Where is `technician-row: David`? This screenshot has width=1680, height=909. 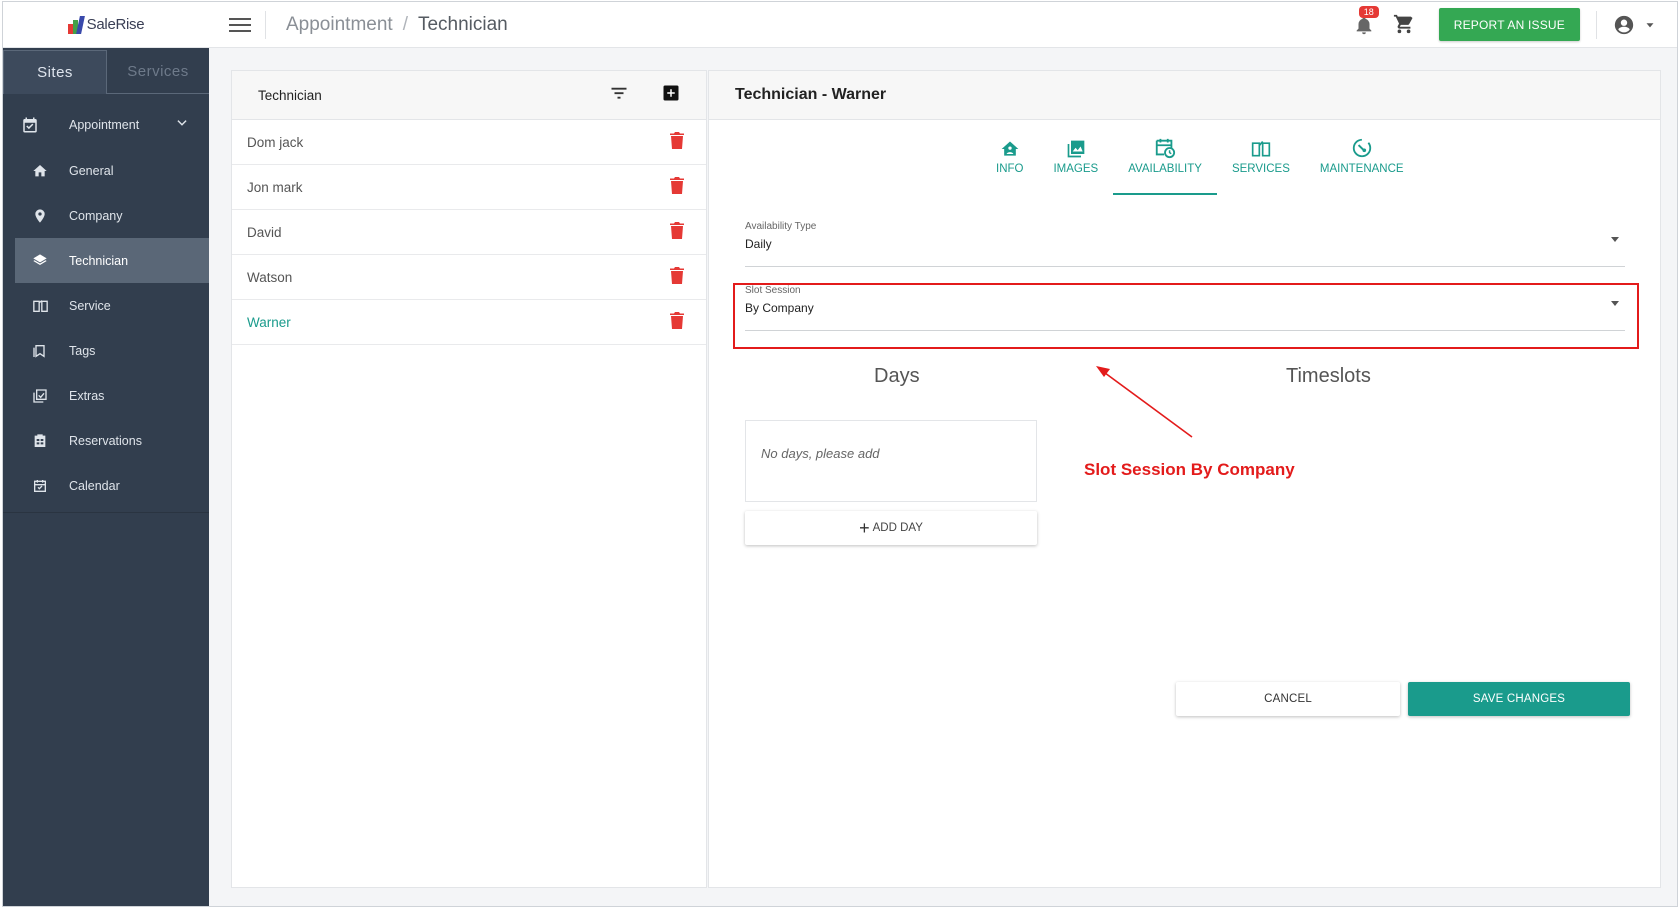
technician-row: David is located at coordinates (469, 232).